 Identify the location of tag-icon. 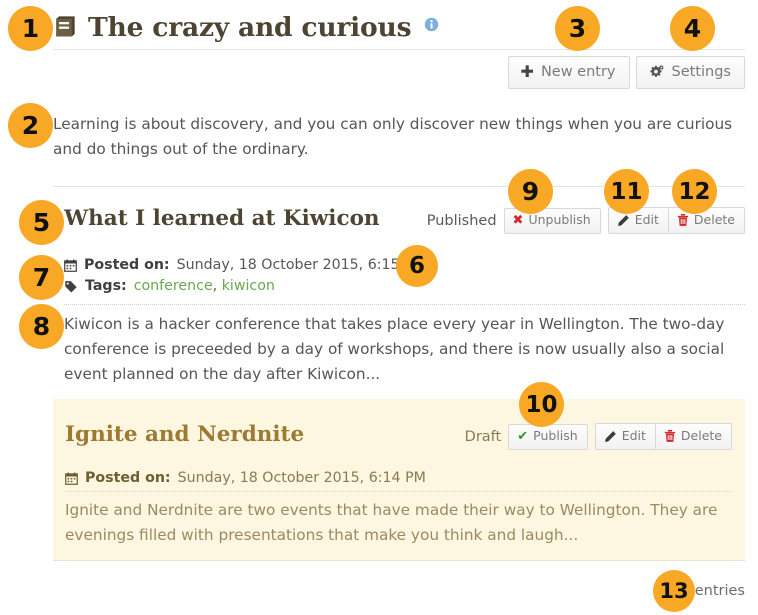
(71, 287).